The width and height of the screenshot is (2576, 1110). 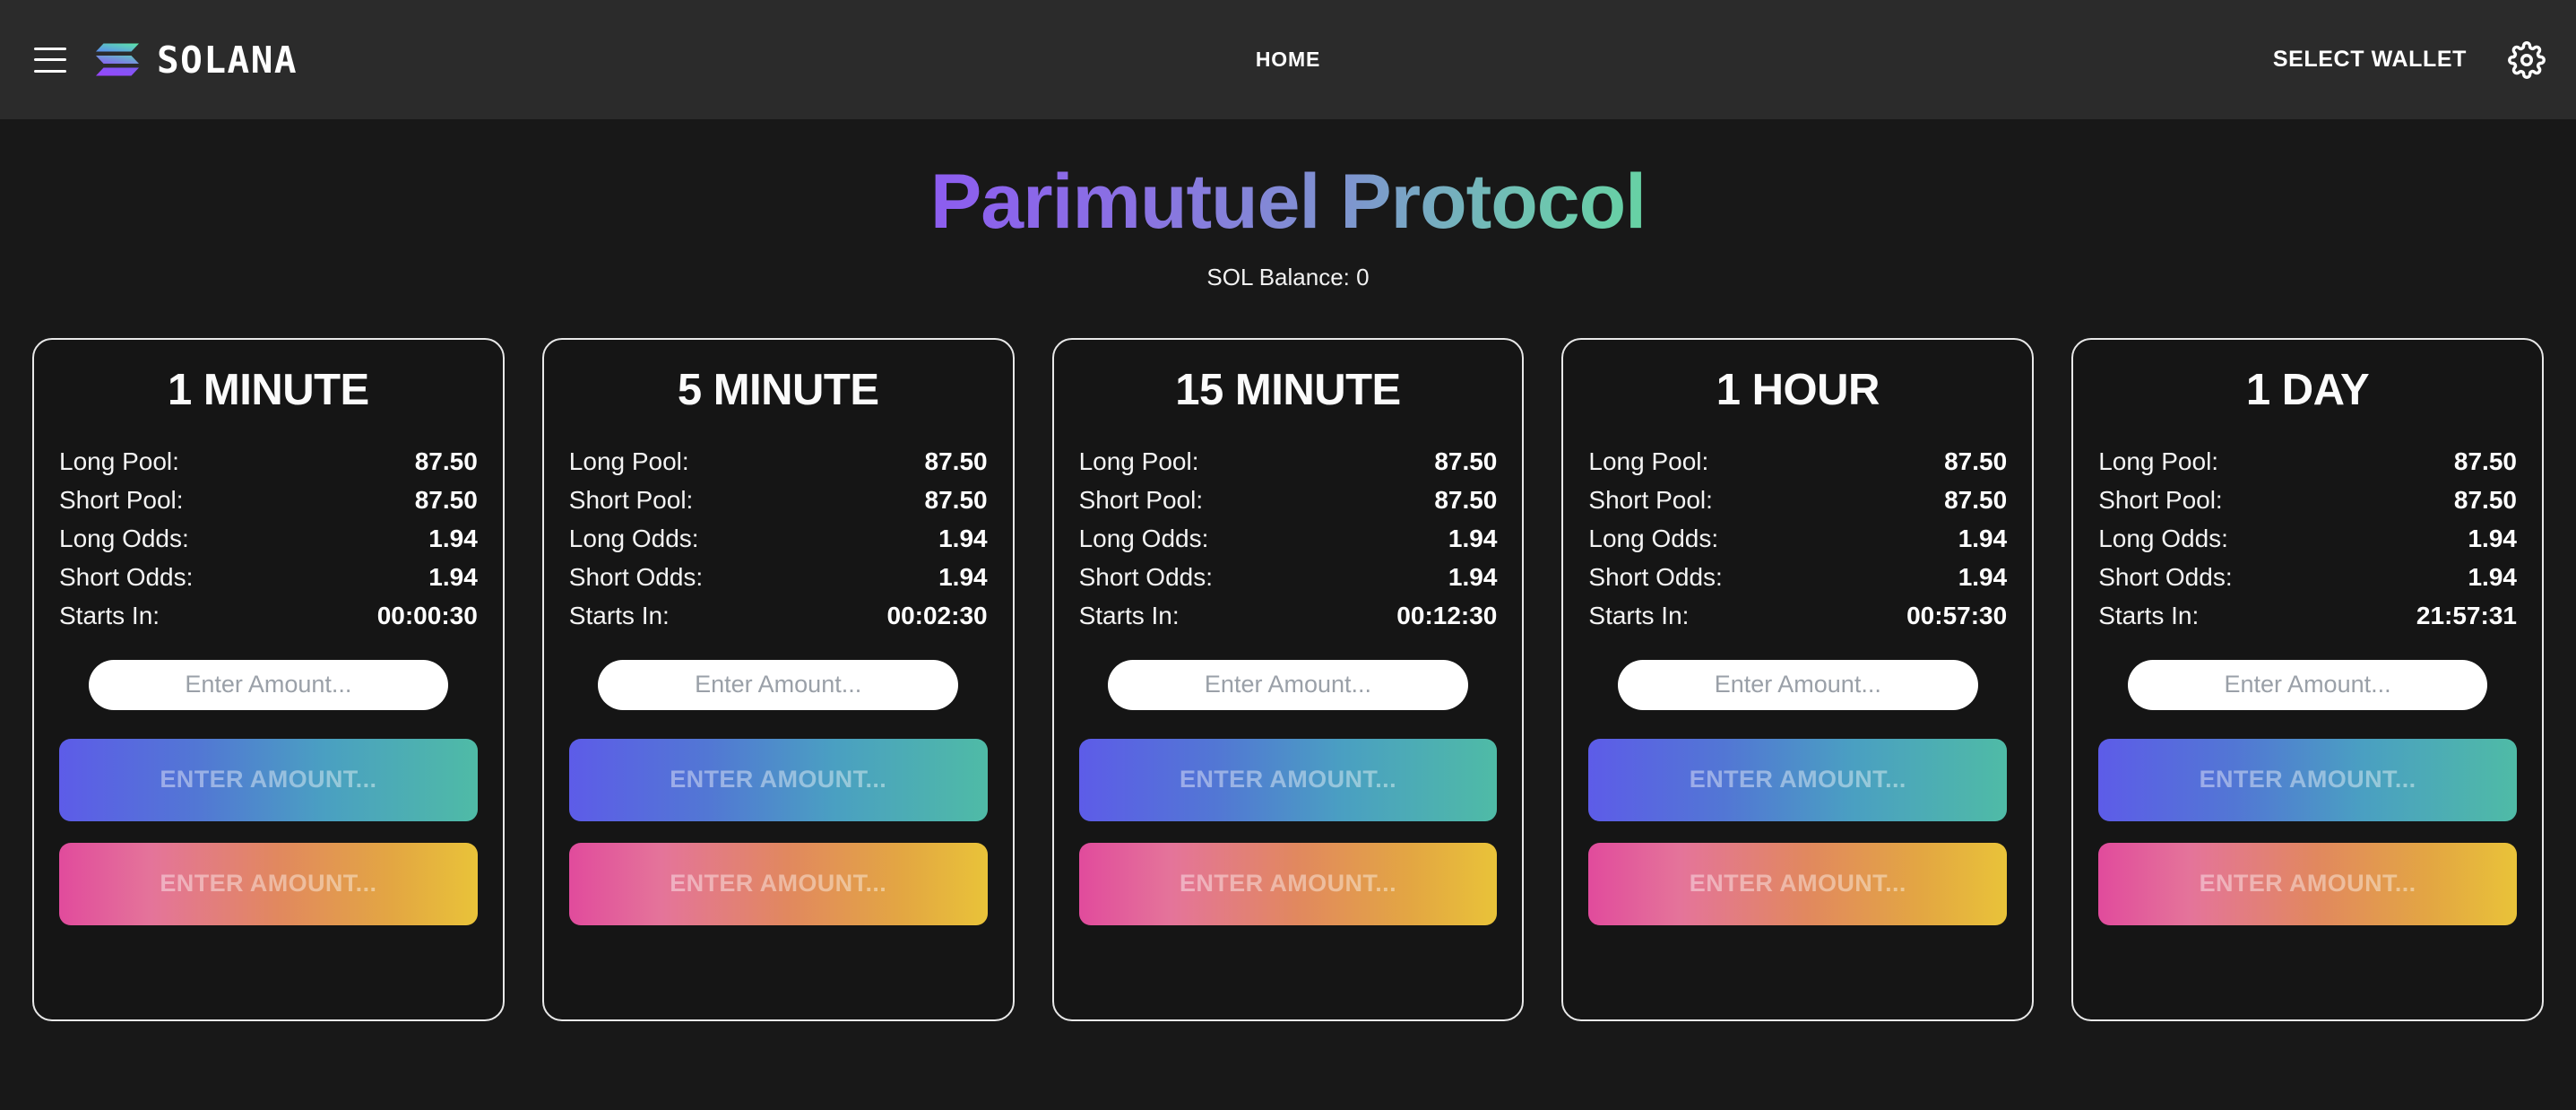 What do you see at coordinates (117, 59) in the screenshot?
I see `solana-logo-icon` at bounding box center [117, 59].